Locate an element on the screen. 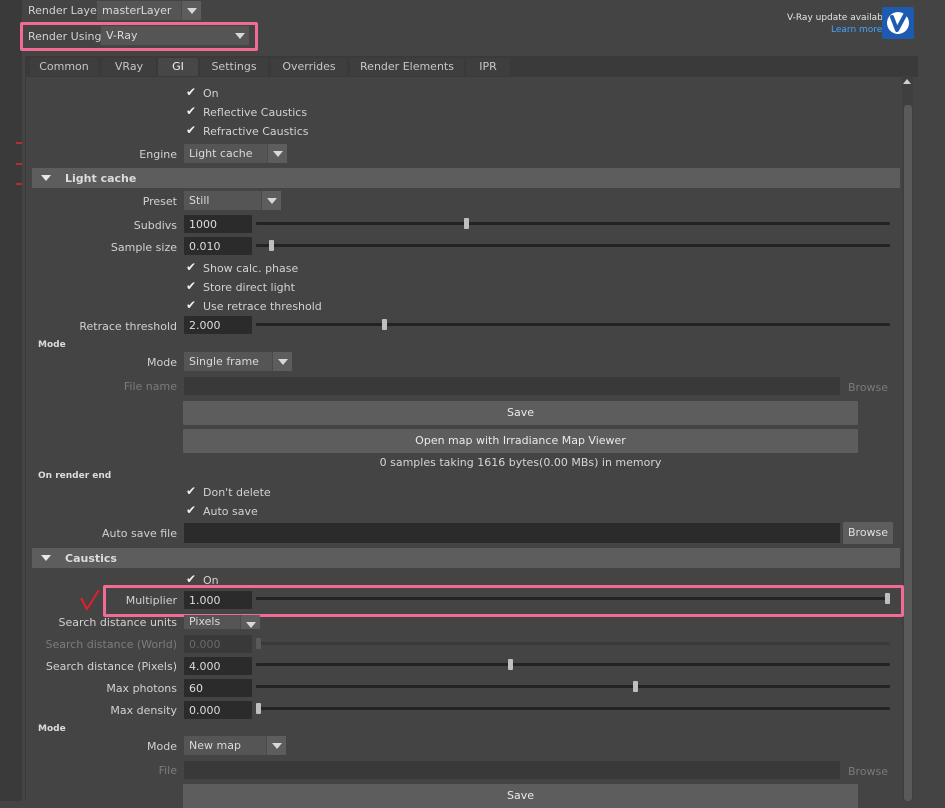 Image resolution: width=945 pixels, height=808 pixels. search-distance-units-label: Search distance units is located at coordinates (117, 622).